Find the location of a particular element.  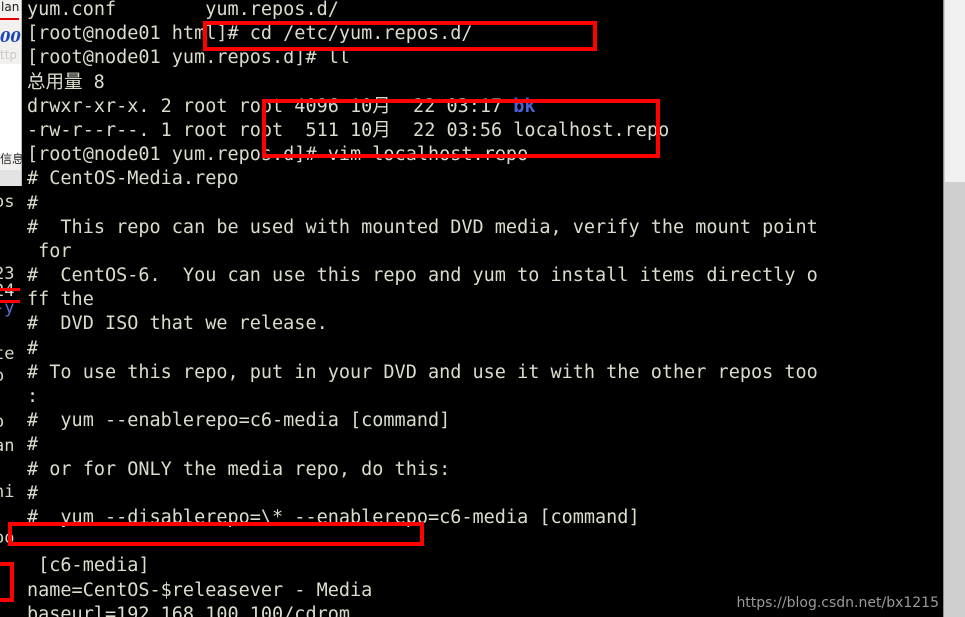

sliver-terminal-overlap: os 23 24 -y te o o an ni oo is located at coordinates (11, 401).